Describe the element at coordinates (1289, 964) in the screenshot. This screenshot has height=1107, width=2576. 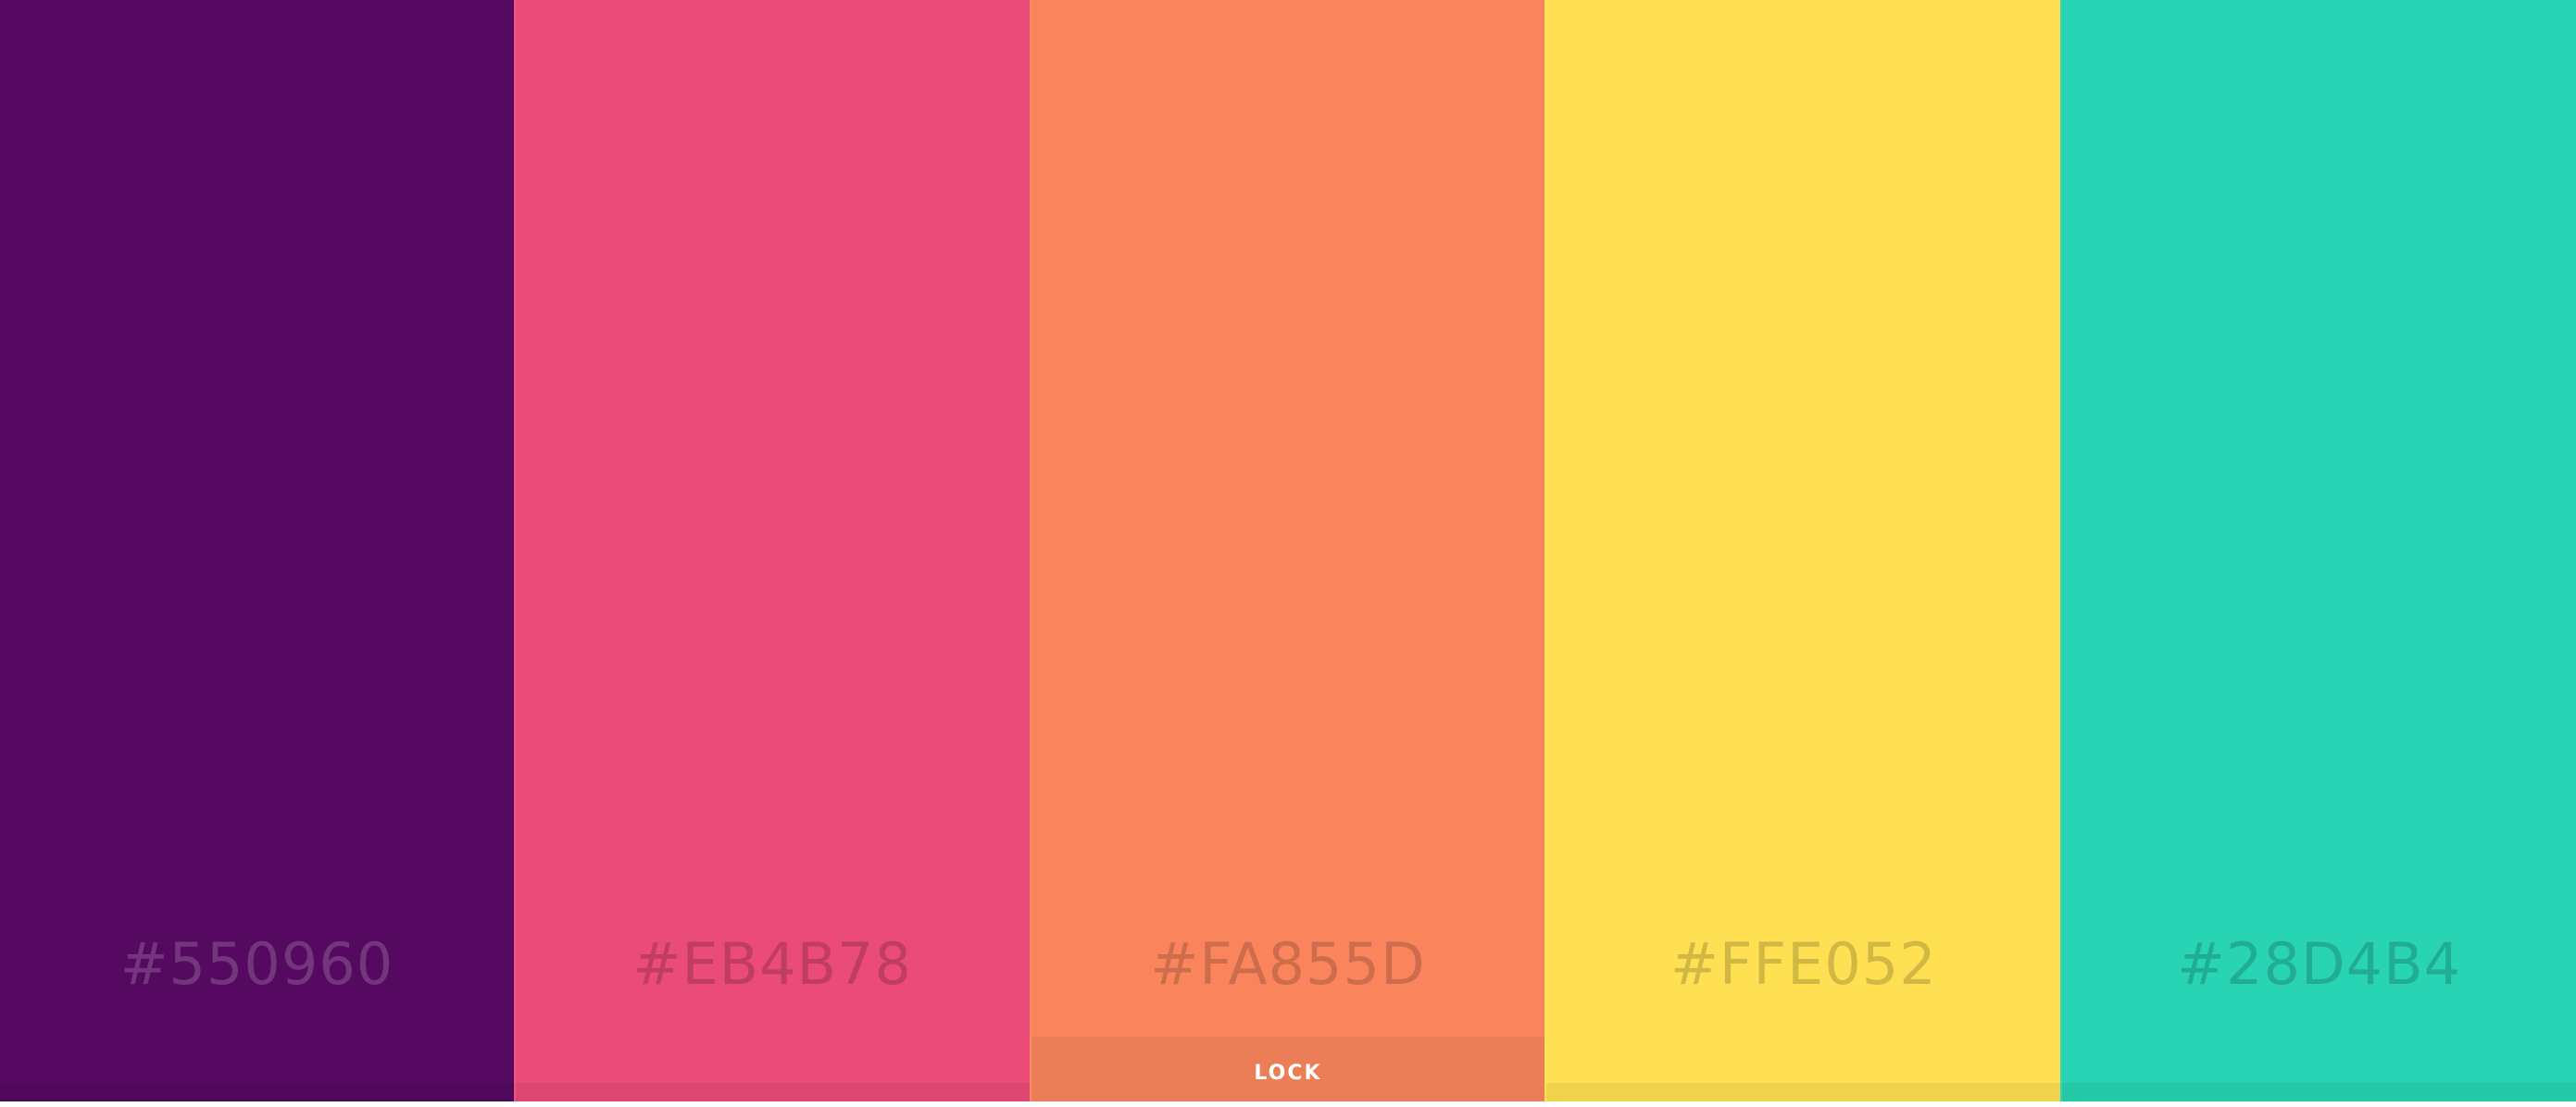
I see `swatch-hex-label: #FA855D` at that location.